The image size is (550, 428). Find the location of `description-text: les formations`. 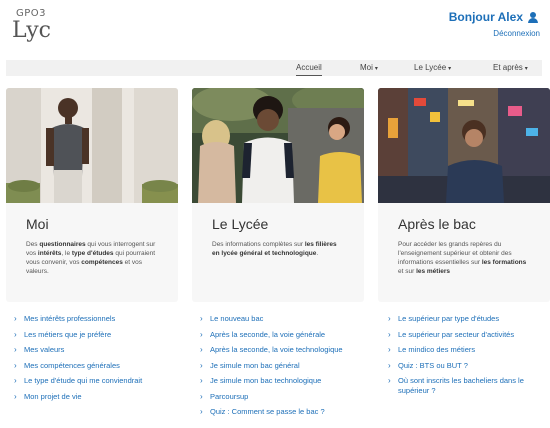

description-text: les formations is located at coordinates (504, 262).